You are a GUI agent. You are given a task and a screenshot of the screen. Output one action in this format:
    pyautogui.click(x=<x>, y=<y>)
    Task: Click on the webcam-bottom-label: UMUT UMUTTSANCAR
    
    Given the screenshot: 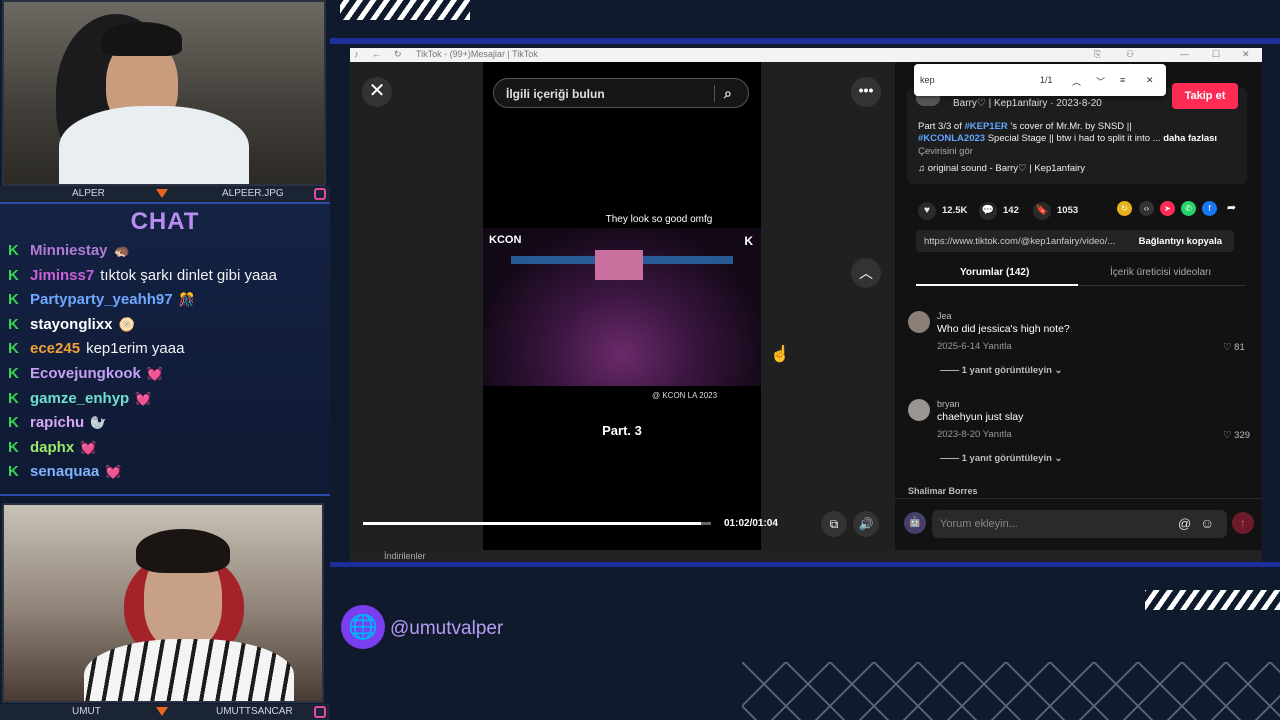 What is the action you would take?
    pyautogui.click(x=165, y=712)
    